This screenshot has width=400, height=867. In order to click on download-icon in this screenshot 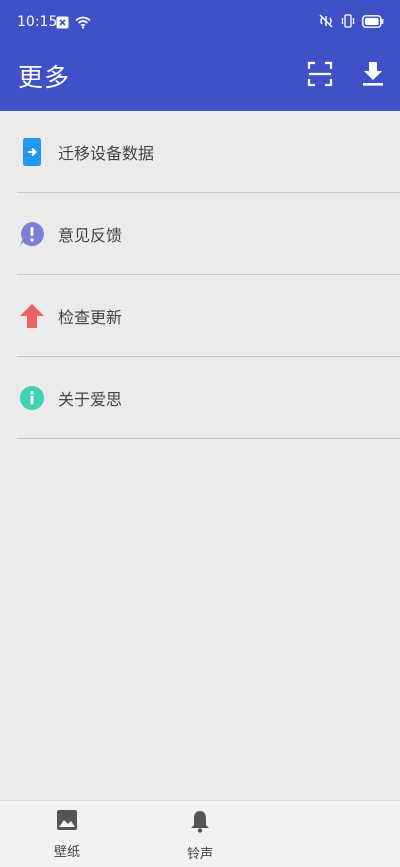, I will do `click(373, 77)`.